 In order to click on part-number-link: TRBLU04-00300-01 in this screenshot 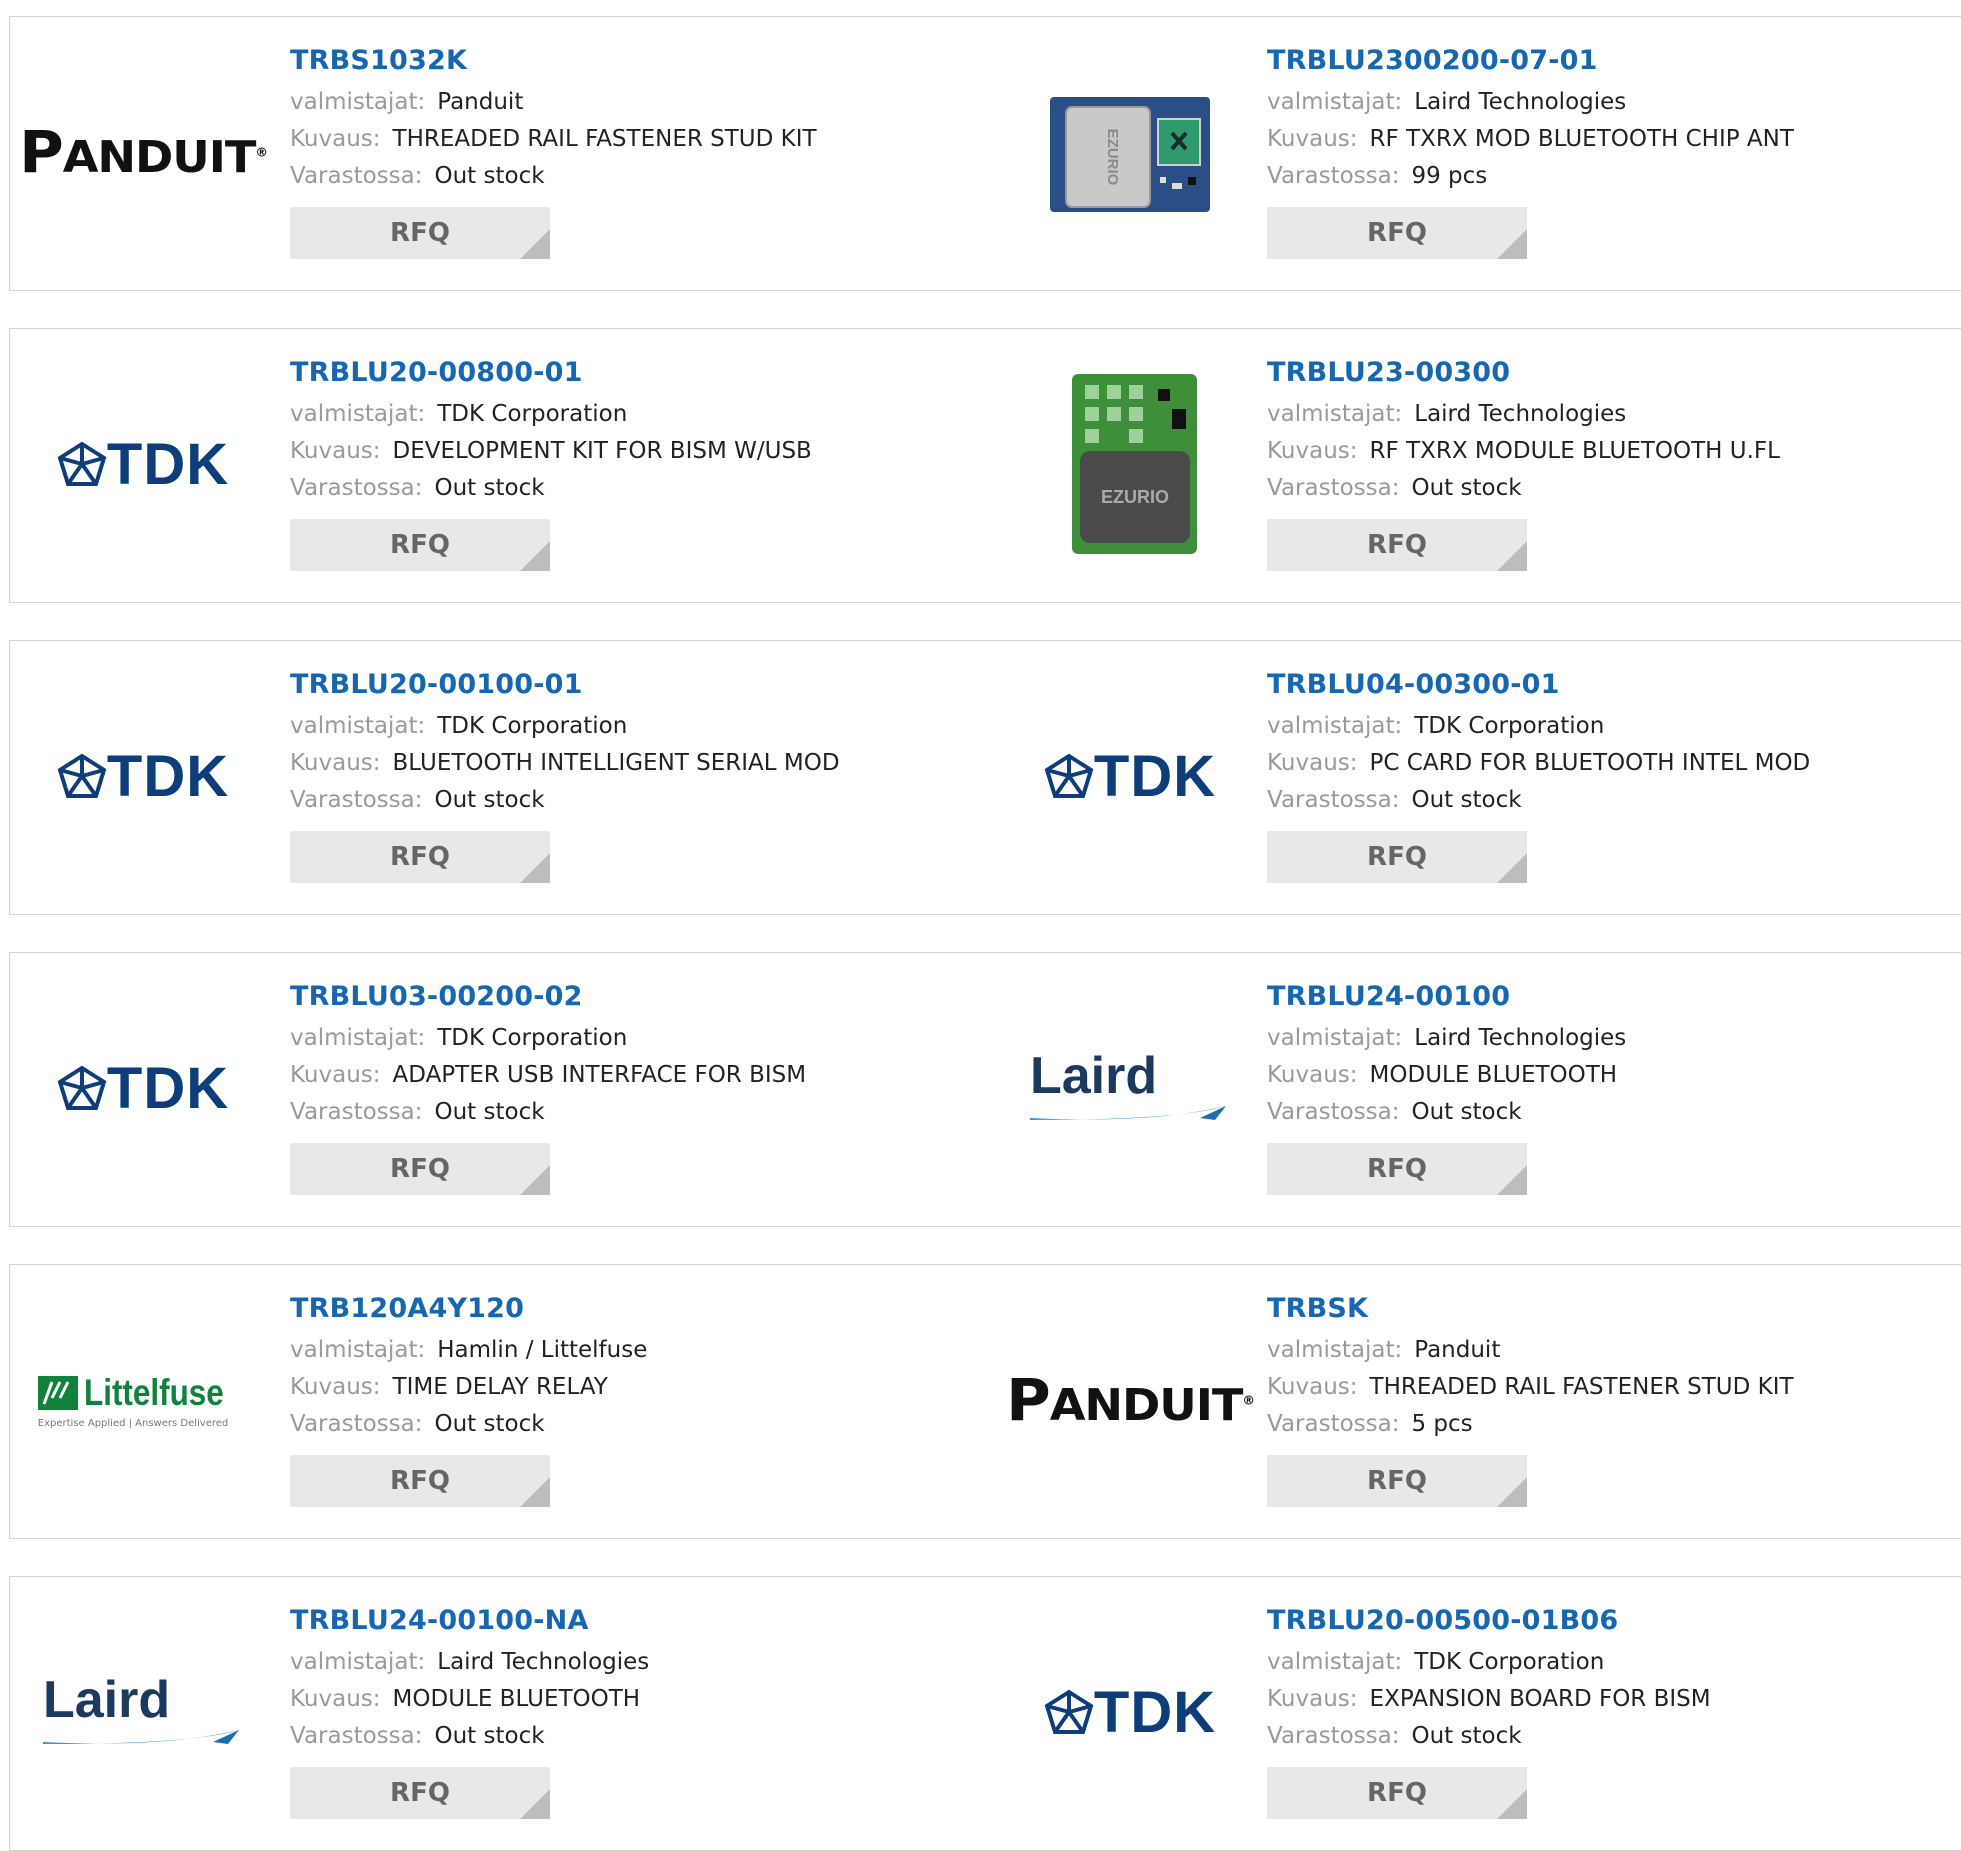, I will do `click(1538, 684)`.